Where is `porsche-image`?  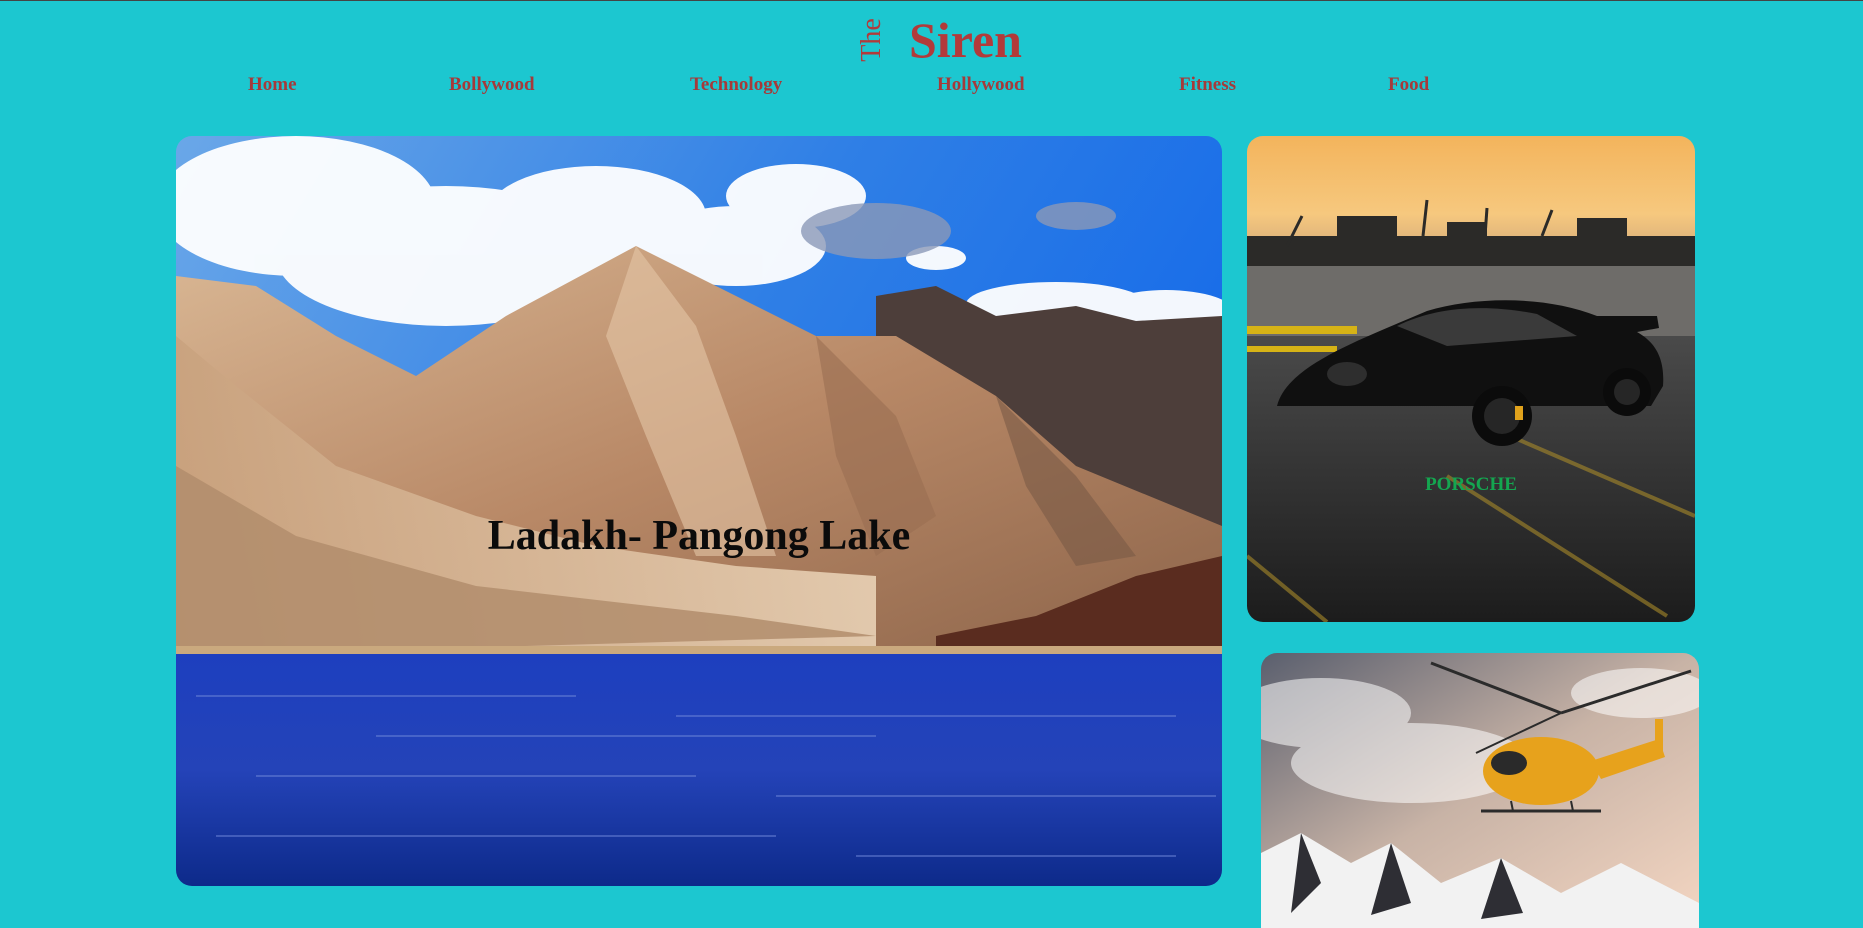 porsche-image is located at coordinates (1471, 379).